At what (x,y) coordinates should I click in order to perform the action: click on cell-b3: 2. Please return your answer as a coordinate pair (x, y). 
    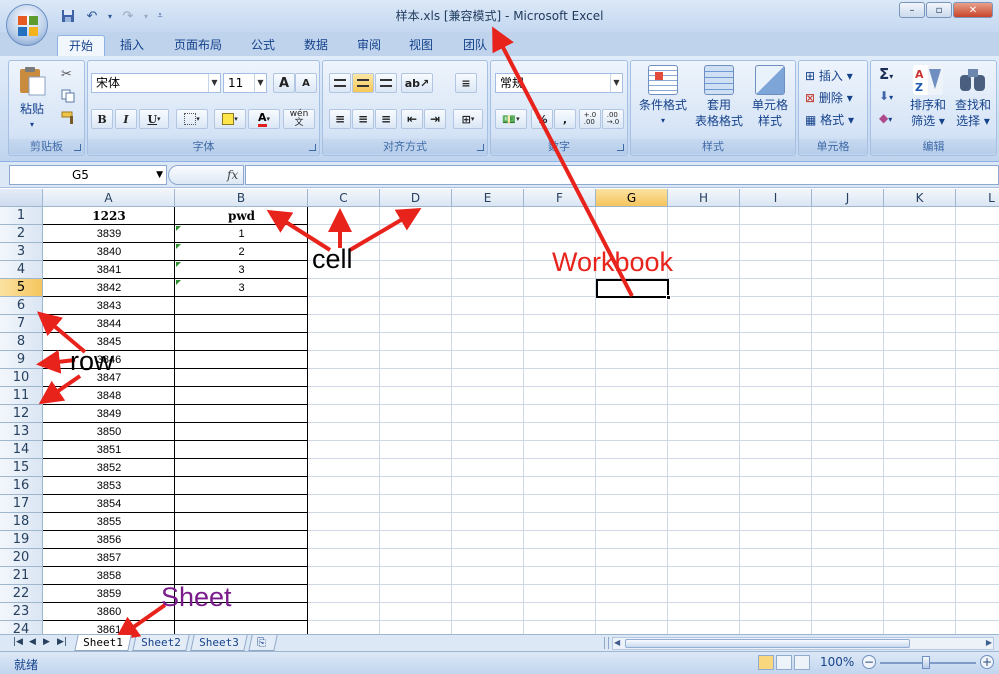
    Looking at the image, I should click on (241, 252).